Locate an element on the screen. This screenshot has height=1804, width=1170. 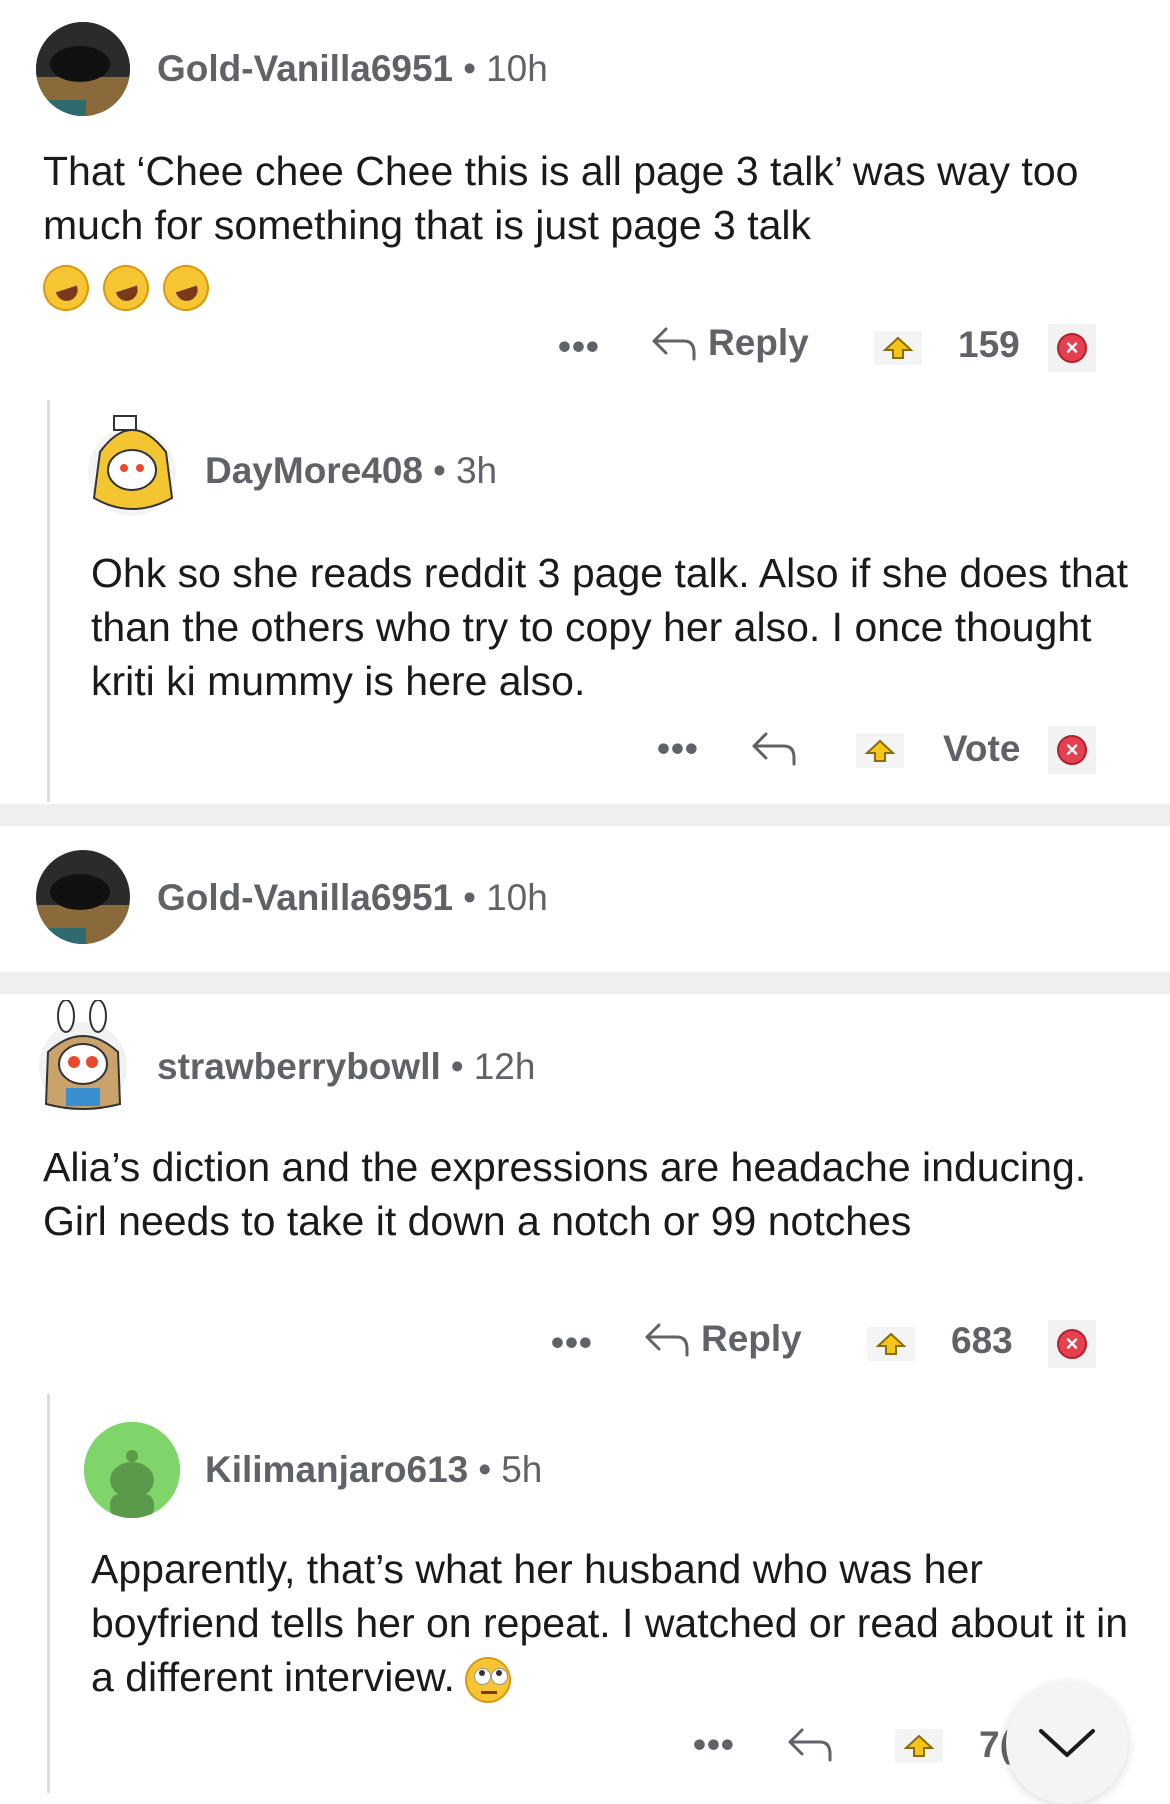
eye-roll-emoji is located at coordinates (487, 1680).